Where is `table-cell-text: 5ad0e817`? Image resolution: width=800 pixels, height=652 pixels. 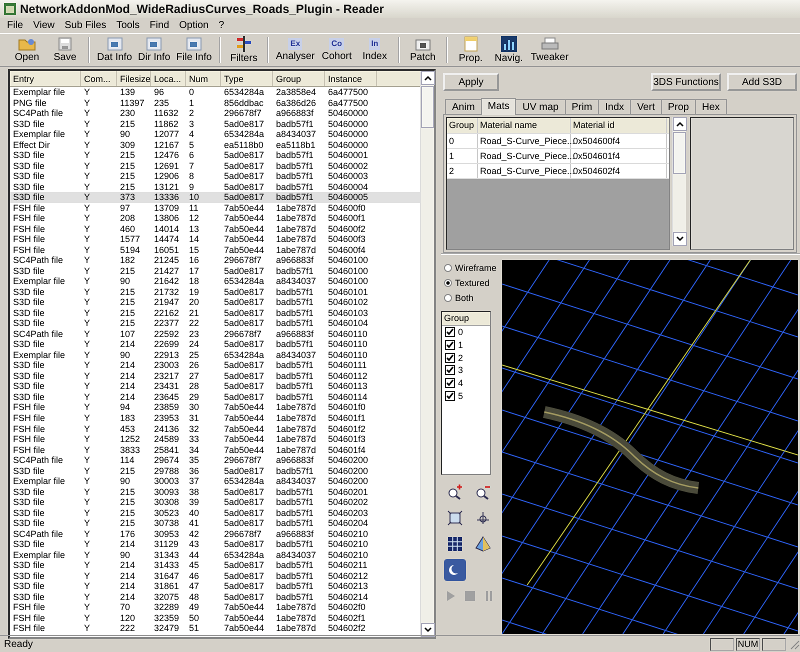
table-cell-text: 5ad0e817 is located at coordinates (244, 365).